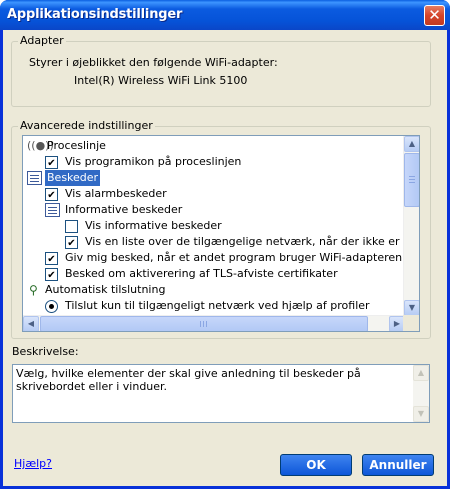  I want to click on tree-item-label: Proceslinje, so click(76, 145).